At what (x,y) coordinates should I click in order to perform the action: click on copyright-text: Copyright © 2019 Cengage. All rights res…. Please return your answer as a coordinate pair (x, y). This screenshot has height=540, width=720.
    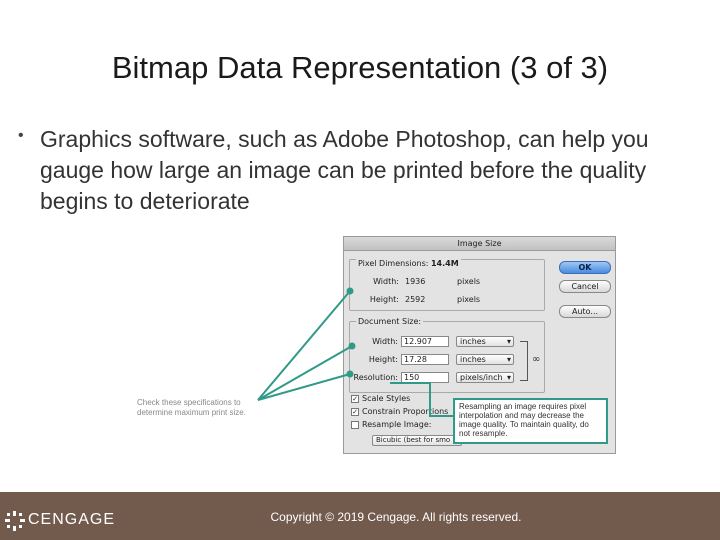
    Looking at the image, I should click on (396, 517).